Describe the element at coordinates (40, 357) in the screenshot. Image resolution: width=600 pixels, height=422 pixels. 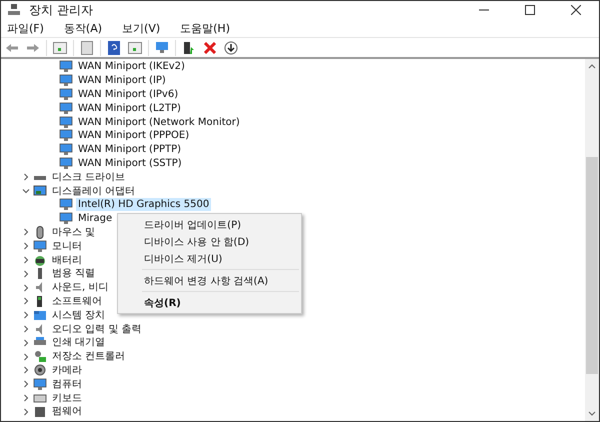
I see `storage-icon` at that location.